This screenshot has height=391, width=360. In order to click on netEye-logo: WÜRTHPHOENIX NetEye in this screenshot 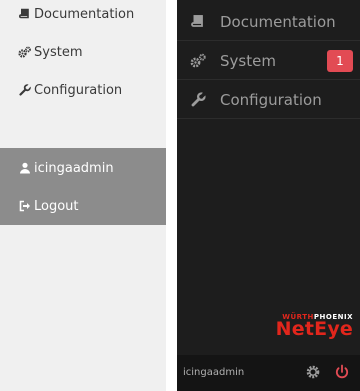, I will do `click(278, 328)`.